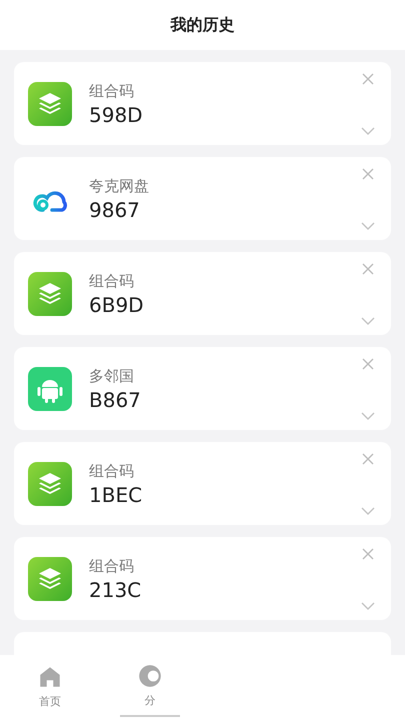  What do you see at coordinates (115, 589) in the screenshot?
I see `code-text: 213C` at bounding box center [115, 589].